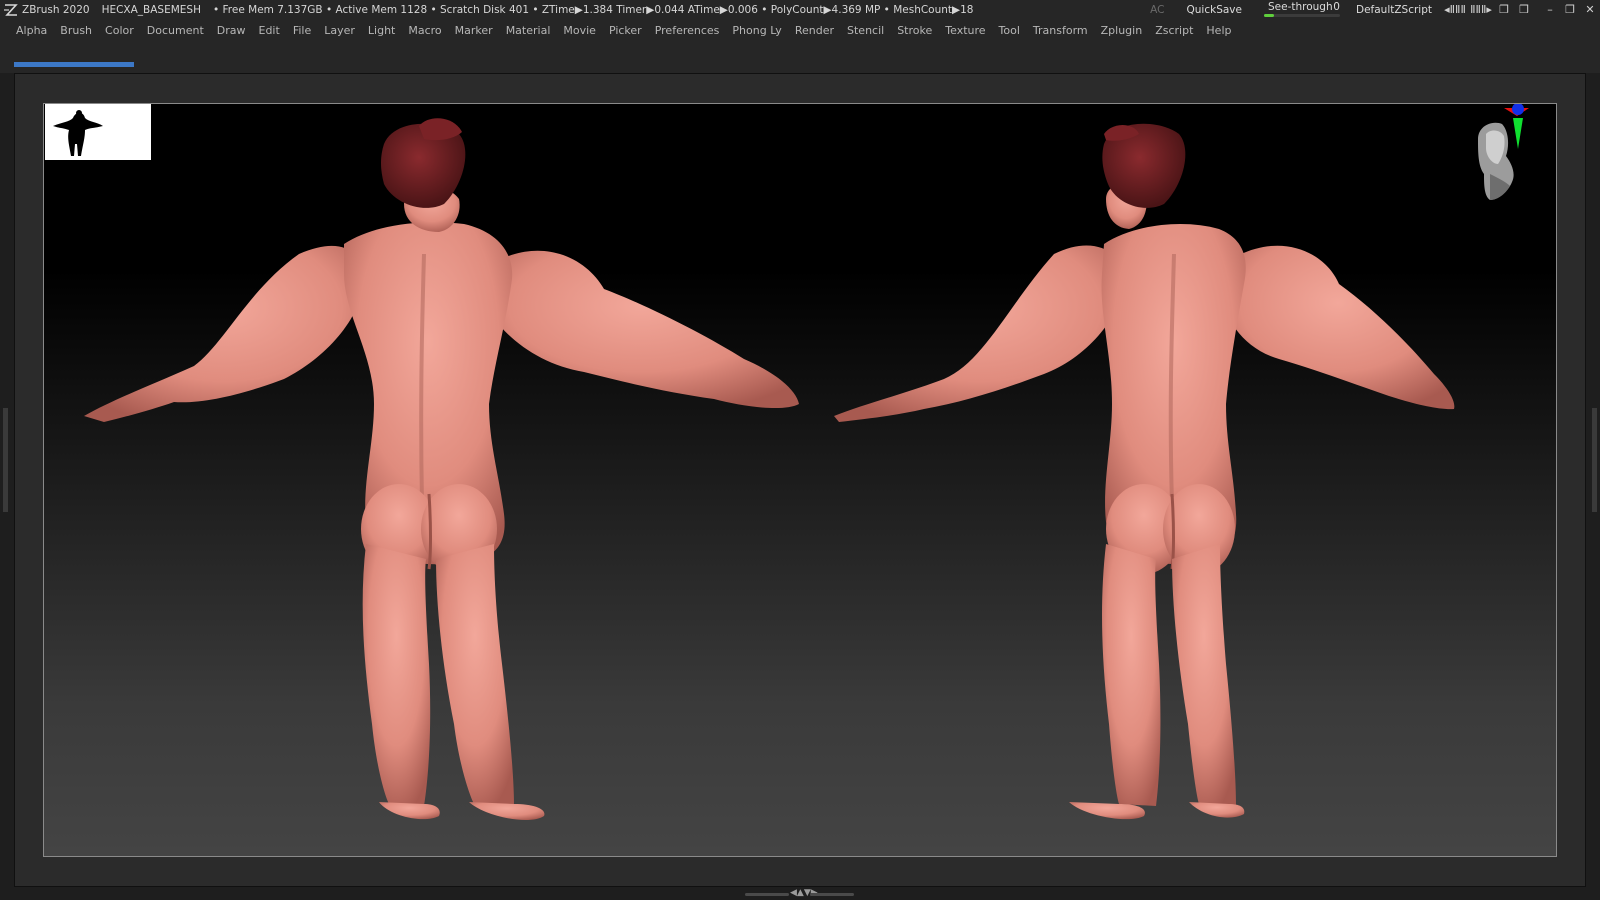  I want to click on menu-movie: Movie, so click(579, 30).